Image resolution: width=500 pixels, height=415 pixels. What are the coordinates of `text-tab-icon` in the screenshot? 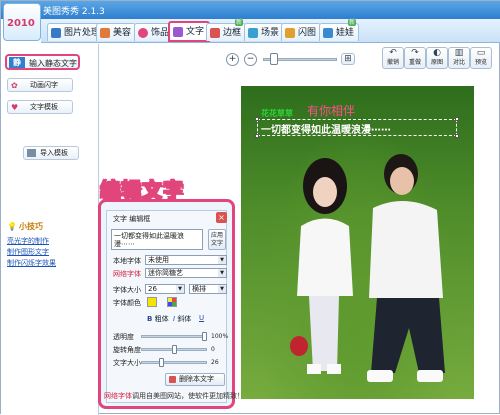 It's located at (178, 32).